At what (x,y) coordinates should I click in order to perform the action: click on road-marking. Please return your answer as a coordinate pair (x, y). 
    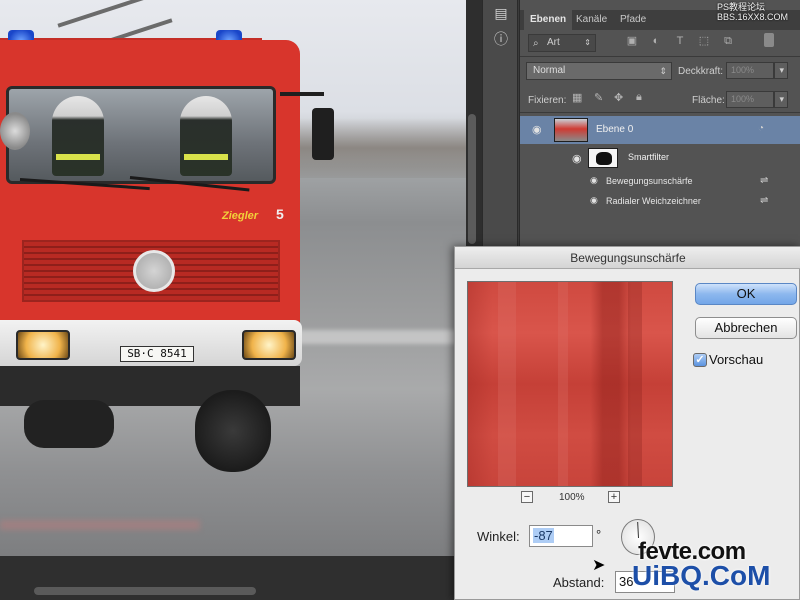
    Looking at the image, I should click on (100, 525).